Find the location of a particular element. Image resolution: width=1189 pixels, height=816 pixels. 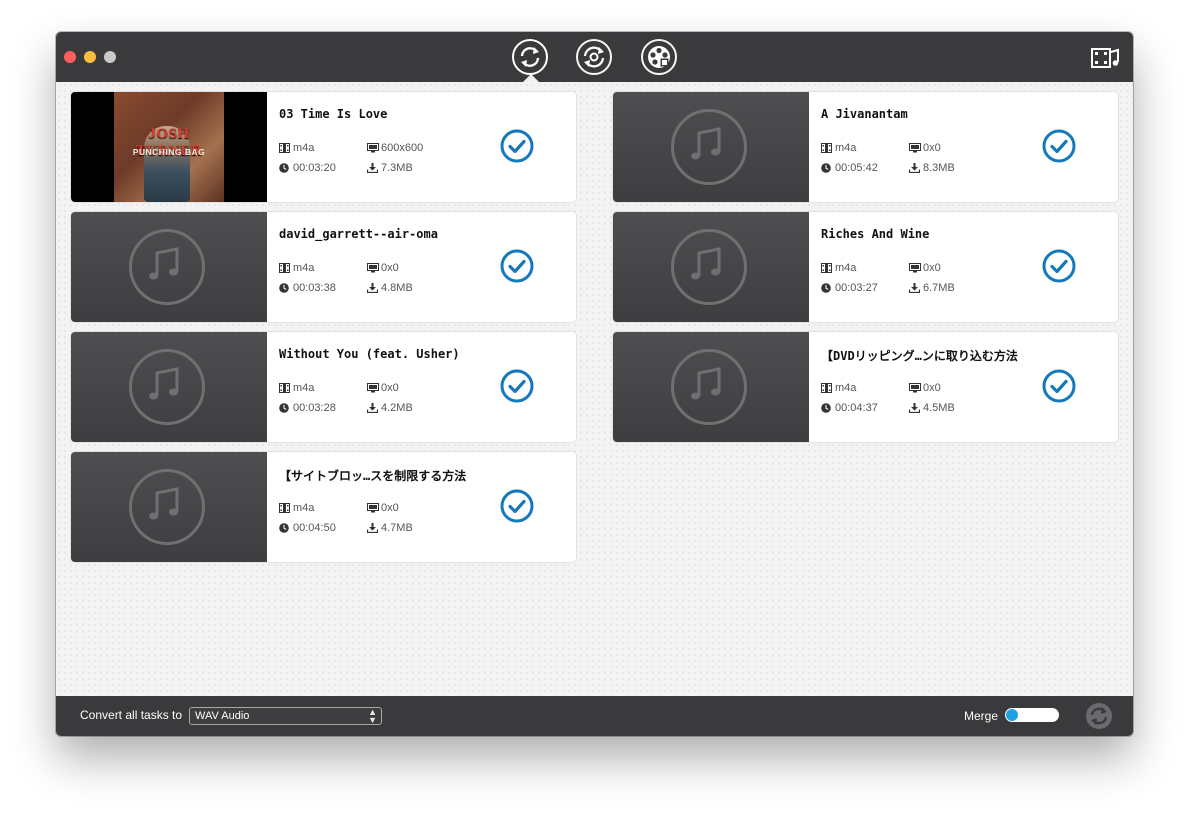

title-bar is located at coordinates (594, 57).